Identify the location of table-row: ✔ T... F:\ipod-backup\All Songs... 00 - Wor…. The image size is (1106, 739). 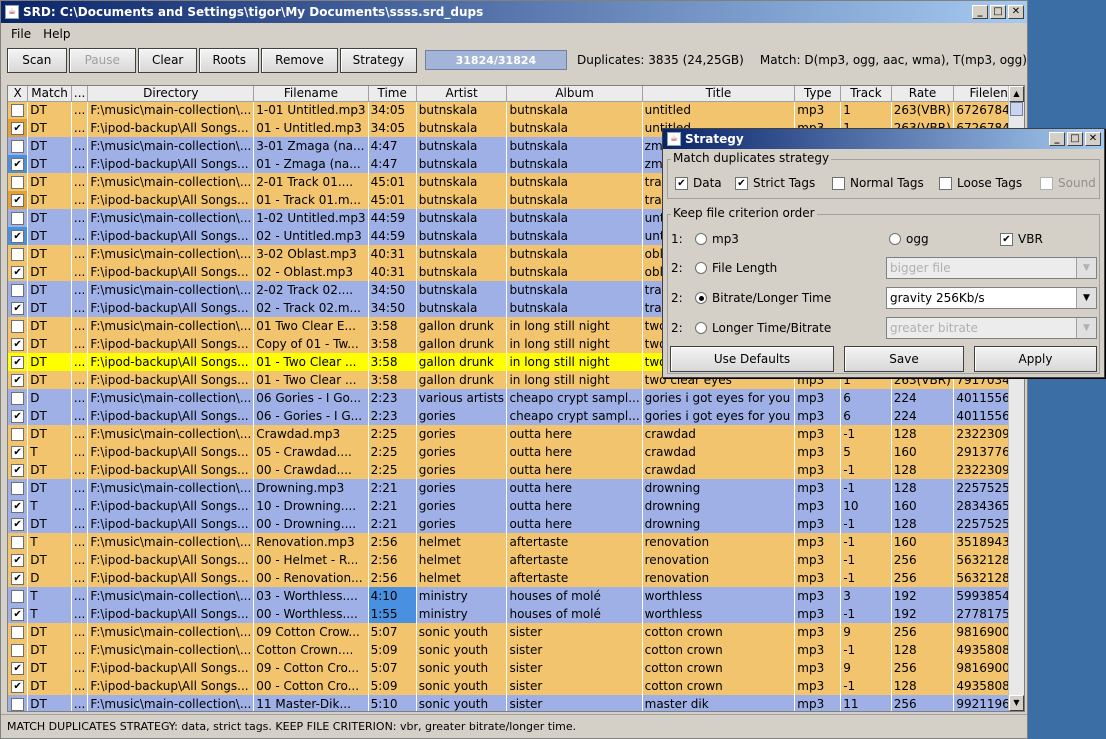
(516, 614).